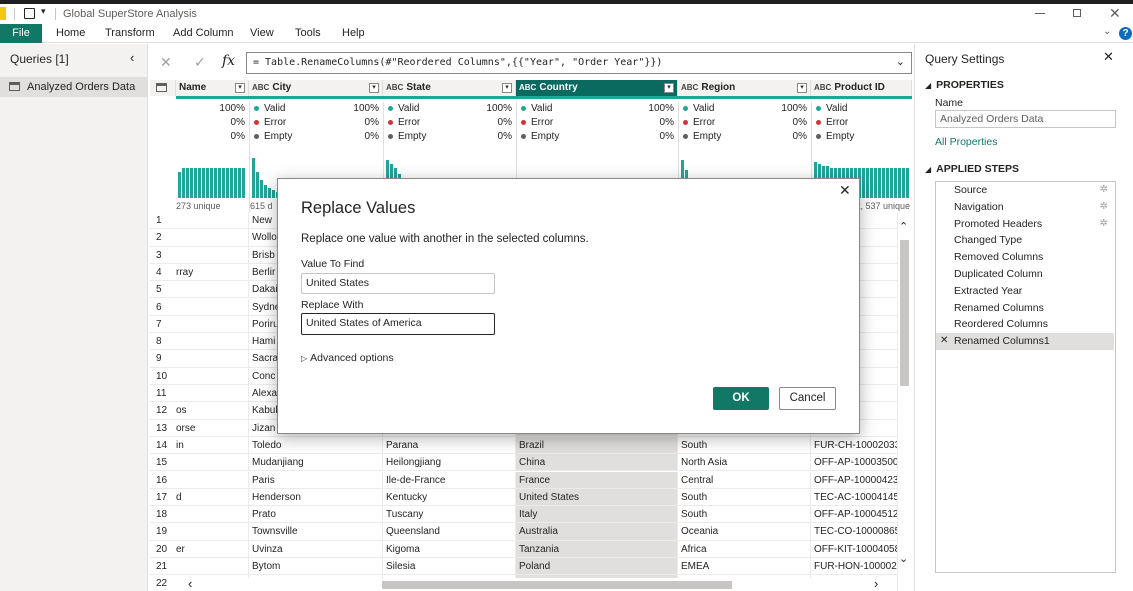 The height and width of the screenshot is (591, 1133). Describe the element at coordinates (43, 11) in the screenshot. I see `quick-access-dropdown-icon: ▾` at that location.